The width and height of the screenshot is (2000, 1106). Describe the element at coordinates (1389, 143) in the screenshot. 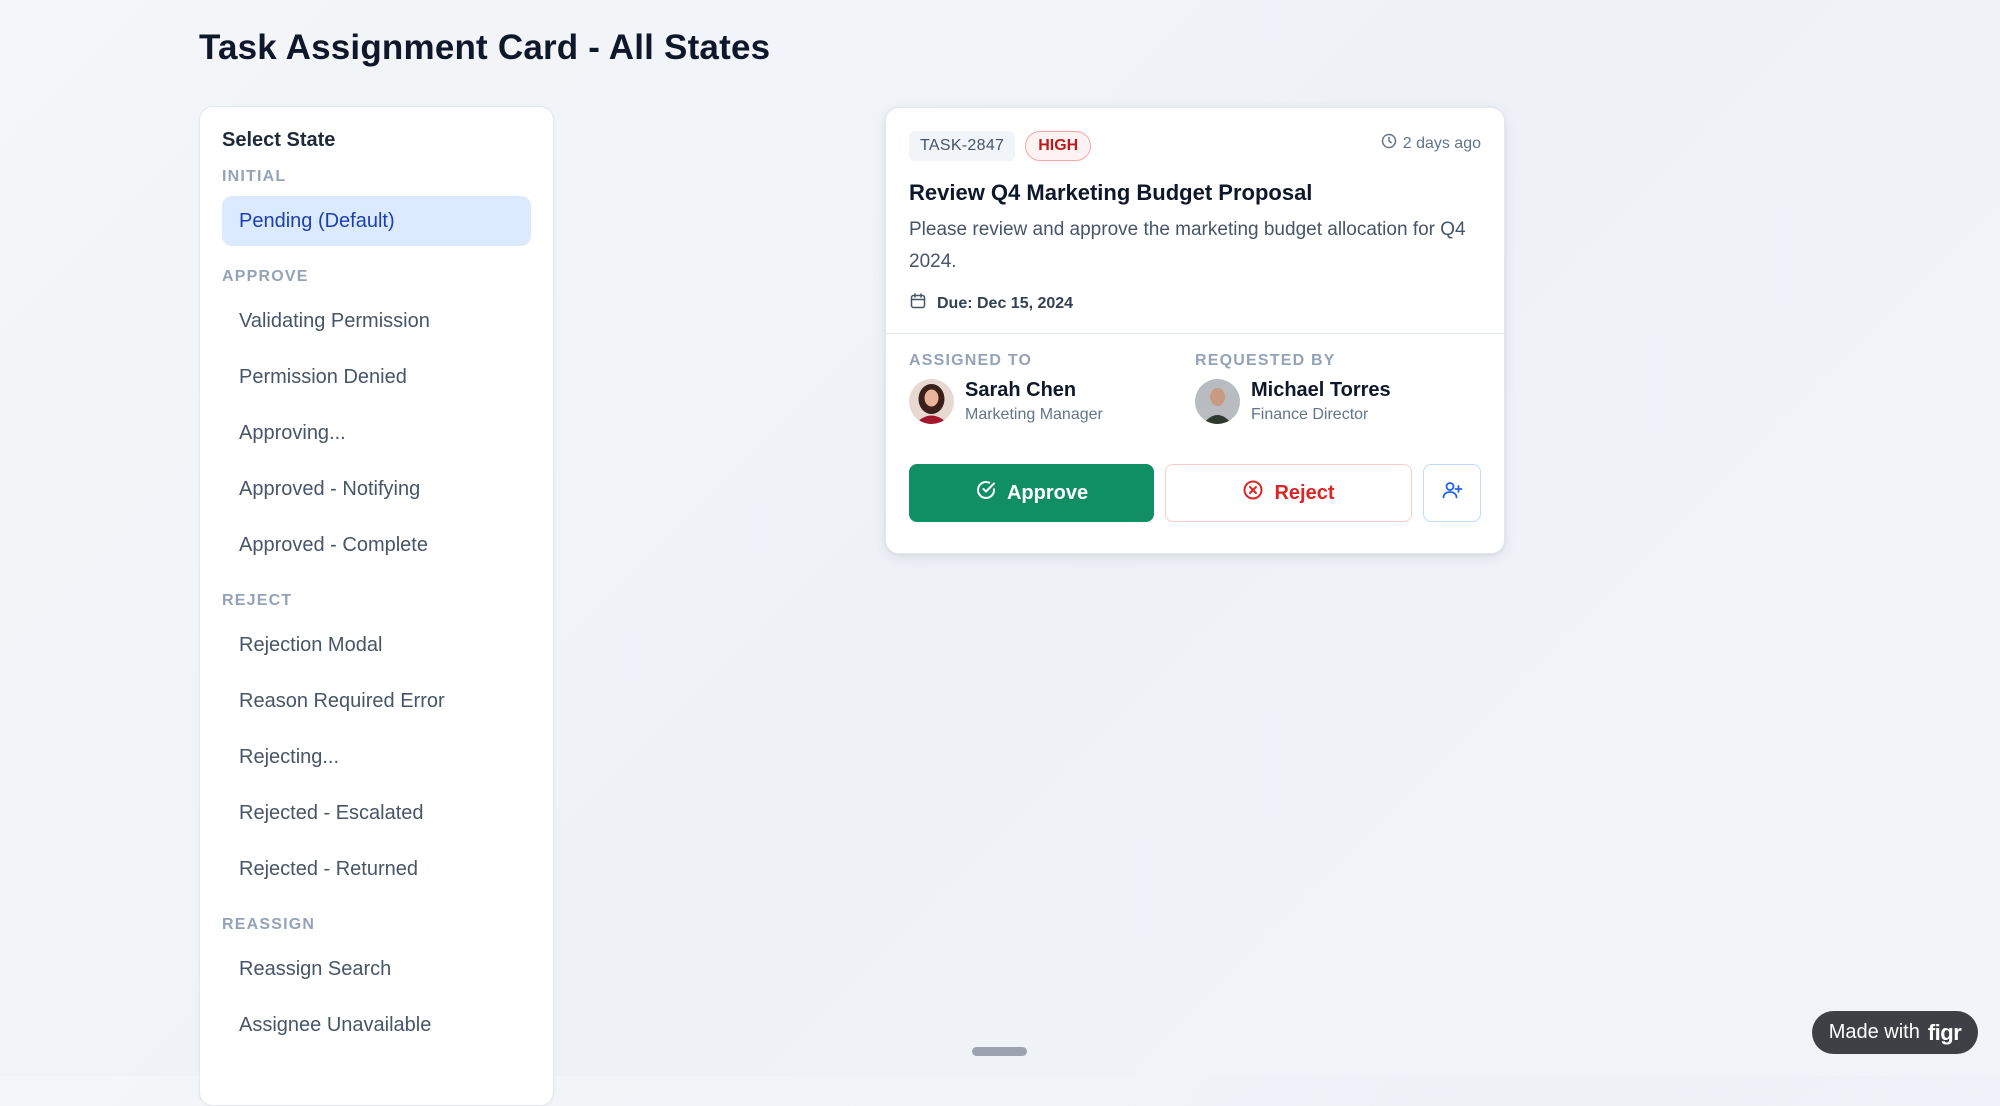

I see `clock-icon` at that location.